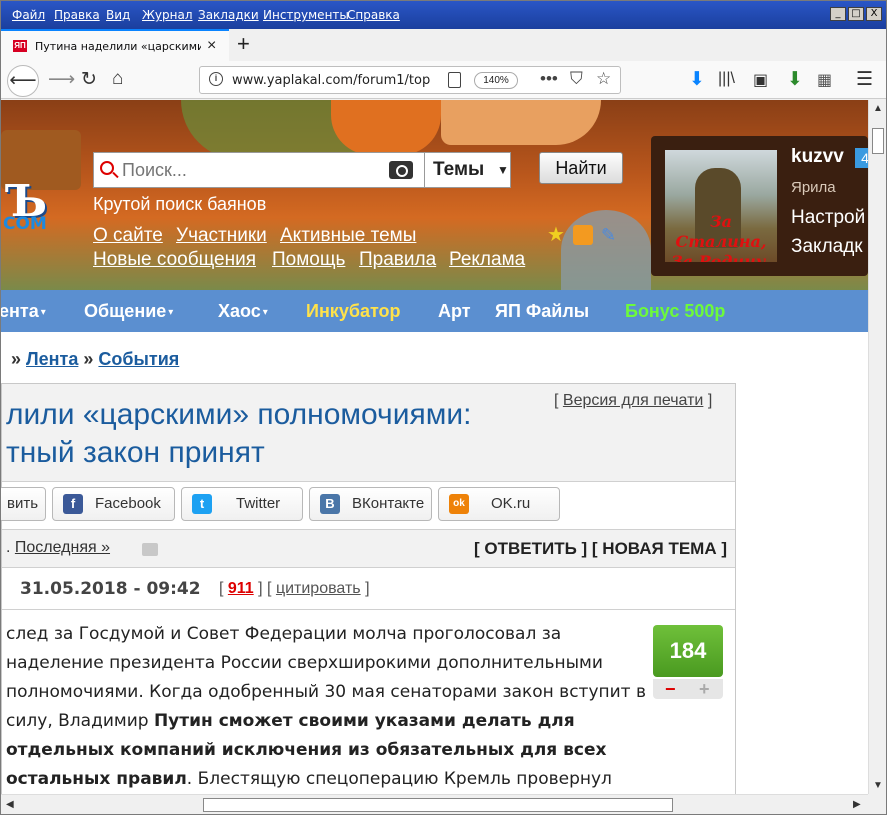 The height and width of the screenshot is (815, 887). I want to click on search-box: Темы ▼, so click(302, 170).